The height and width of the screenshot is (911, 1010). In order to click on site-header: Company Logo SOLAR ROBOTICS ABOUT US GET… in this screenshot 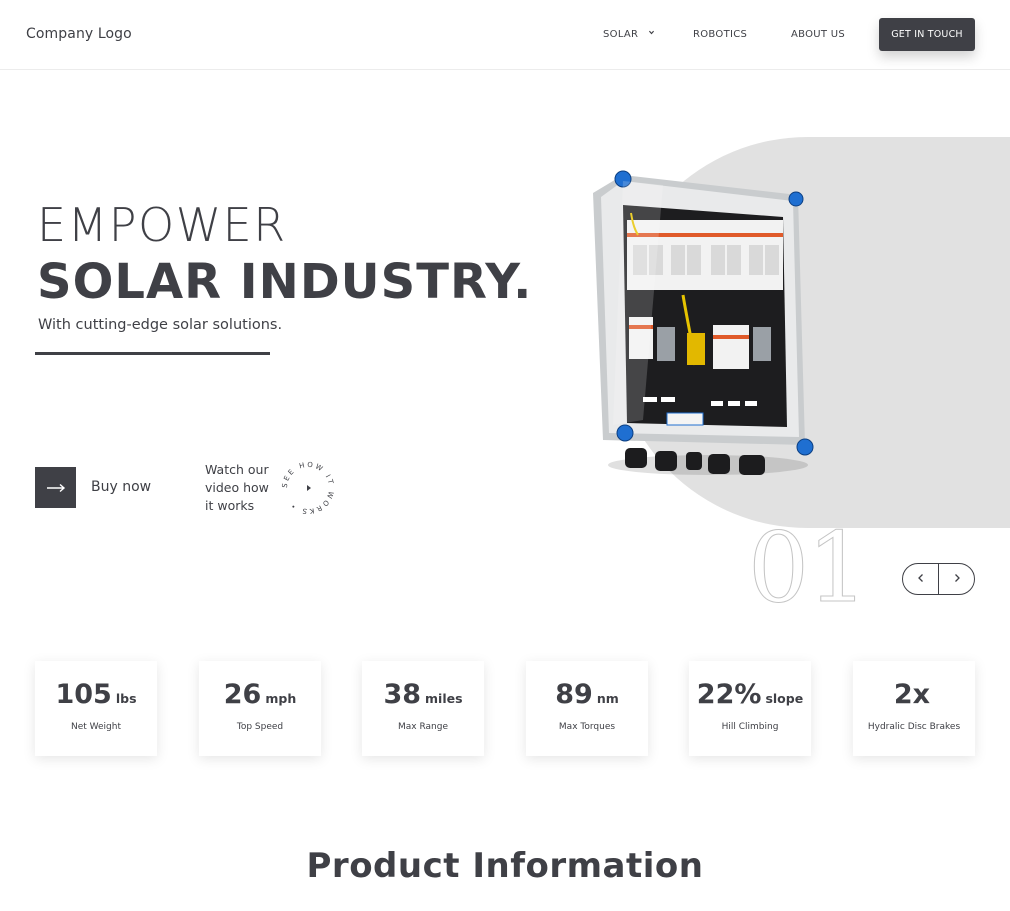, I will do `click(505, 35)`.